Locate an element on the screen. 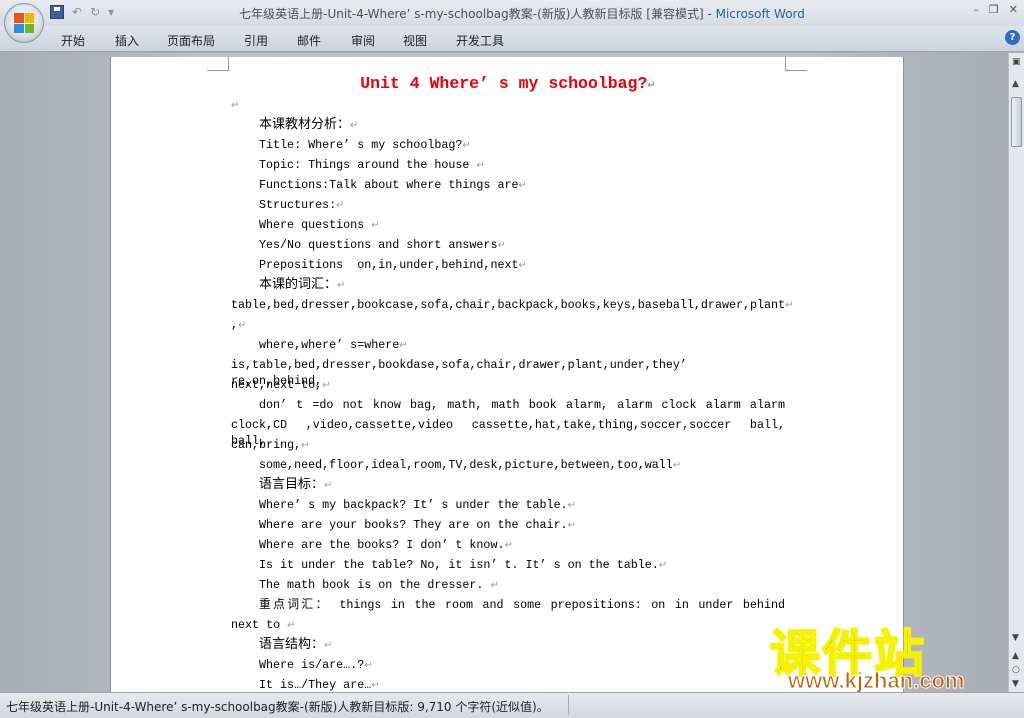 The height and width of the screenshot is (718, 1024). text-line: Topic: Things around the house ↵ is located at coordinates (508, 165).